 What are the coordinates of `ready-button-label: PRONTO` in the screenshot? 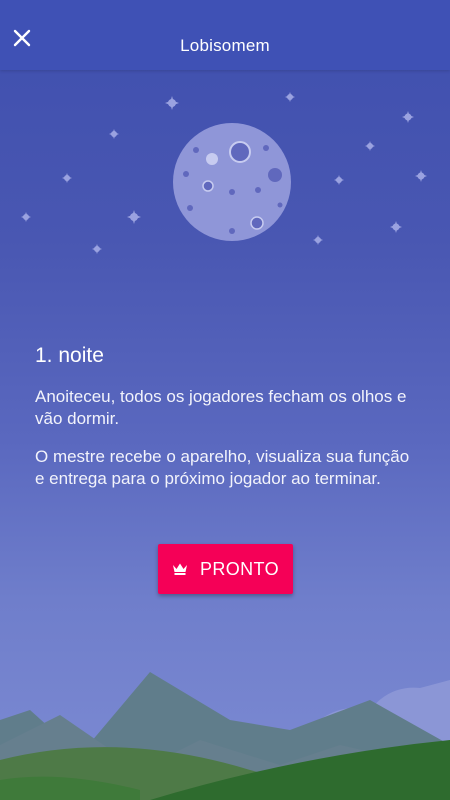 It's located at (239, 568).